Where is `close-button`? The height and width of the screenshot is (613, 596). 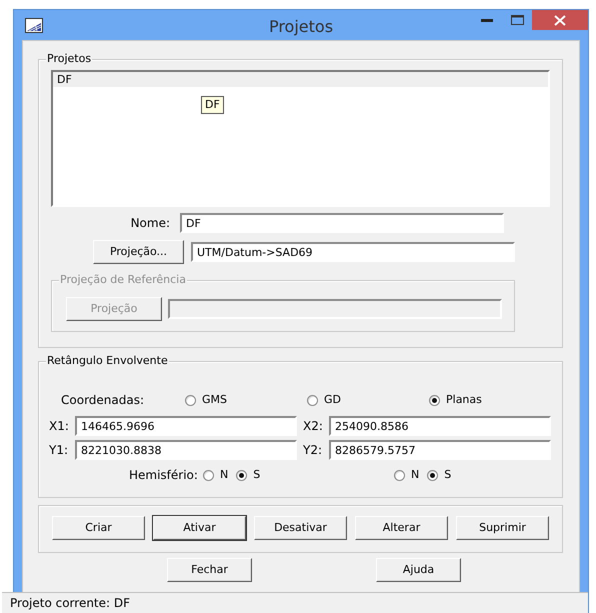 close-button is located at coordinates (560, 20).